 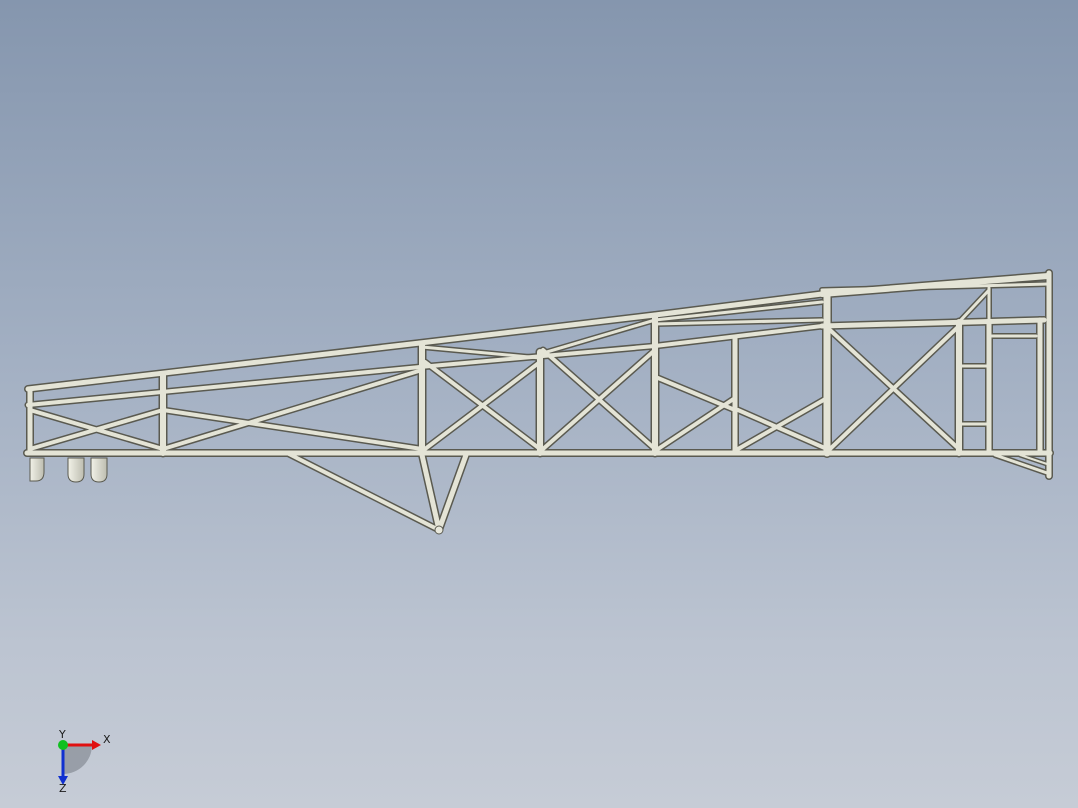 I want to click on y-axis-label: Y, so click(x=62, y=734).